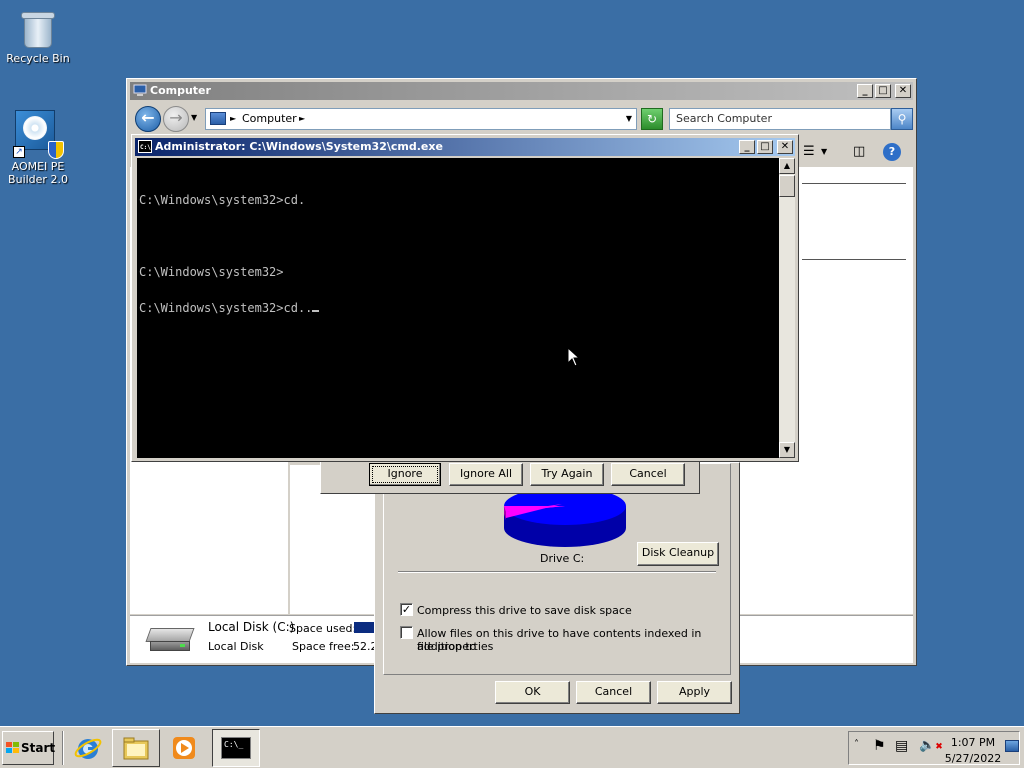  I want to click on clock-date: 5/27/2022, so click(973, 758).